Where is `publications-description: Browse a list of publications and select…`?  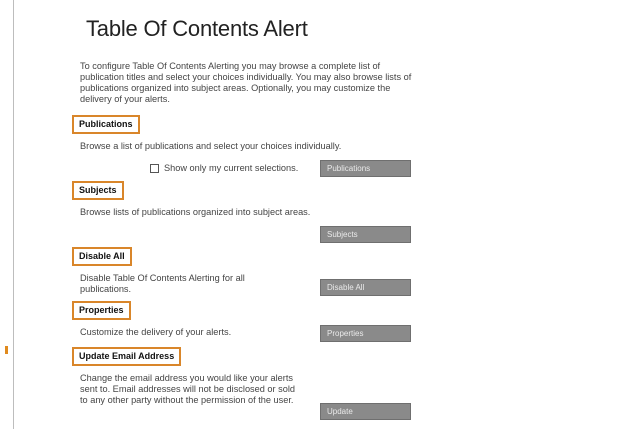 publications-description: Browse a list of publications and select… is located at coordinates (211, 146).